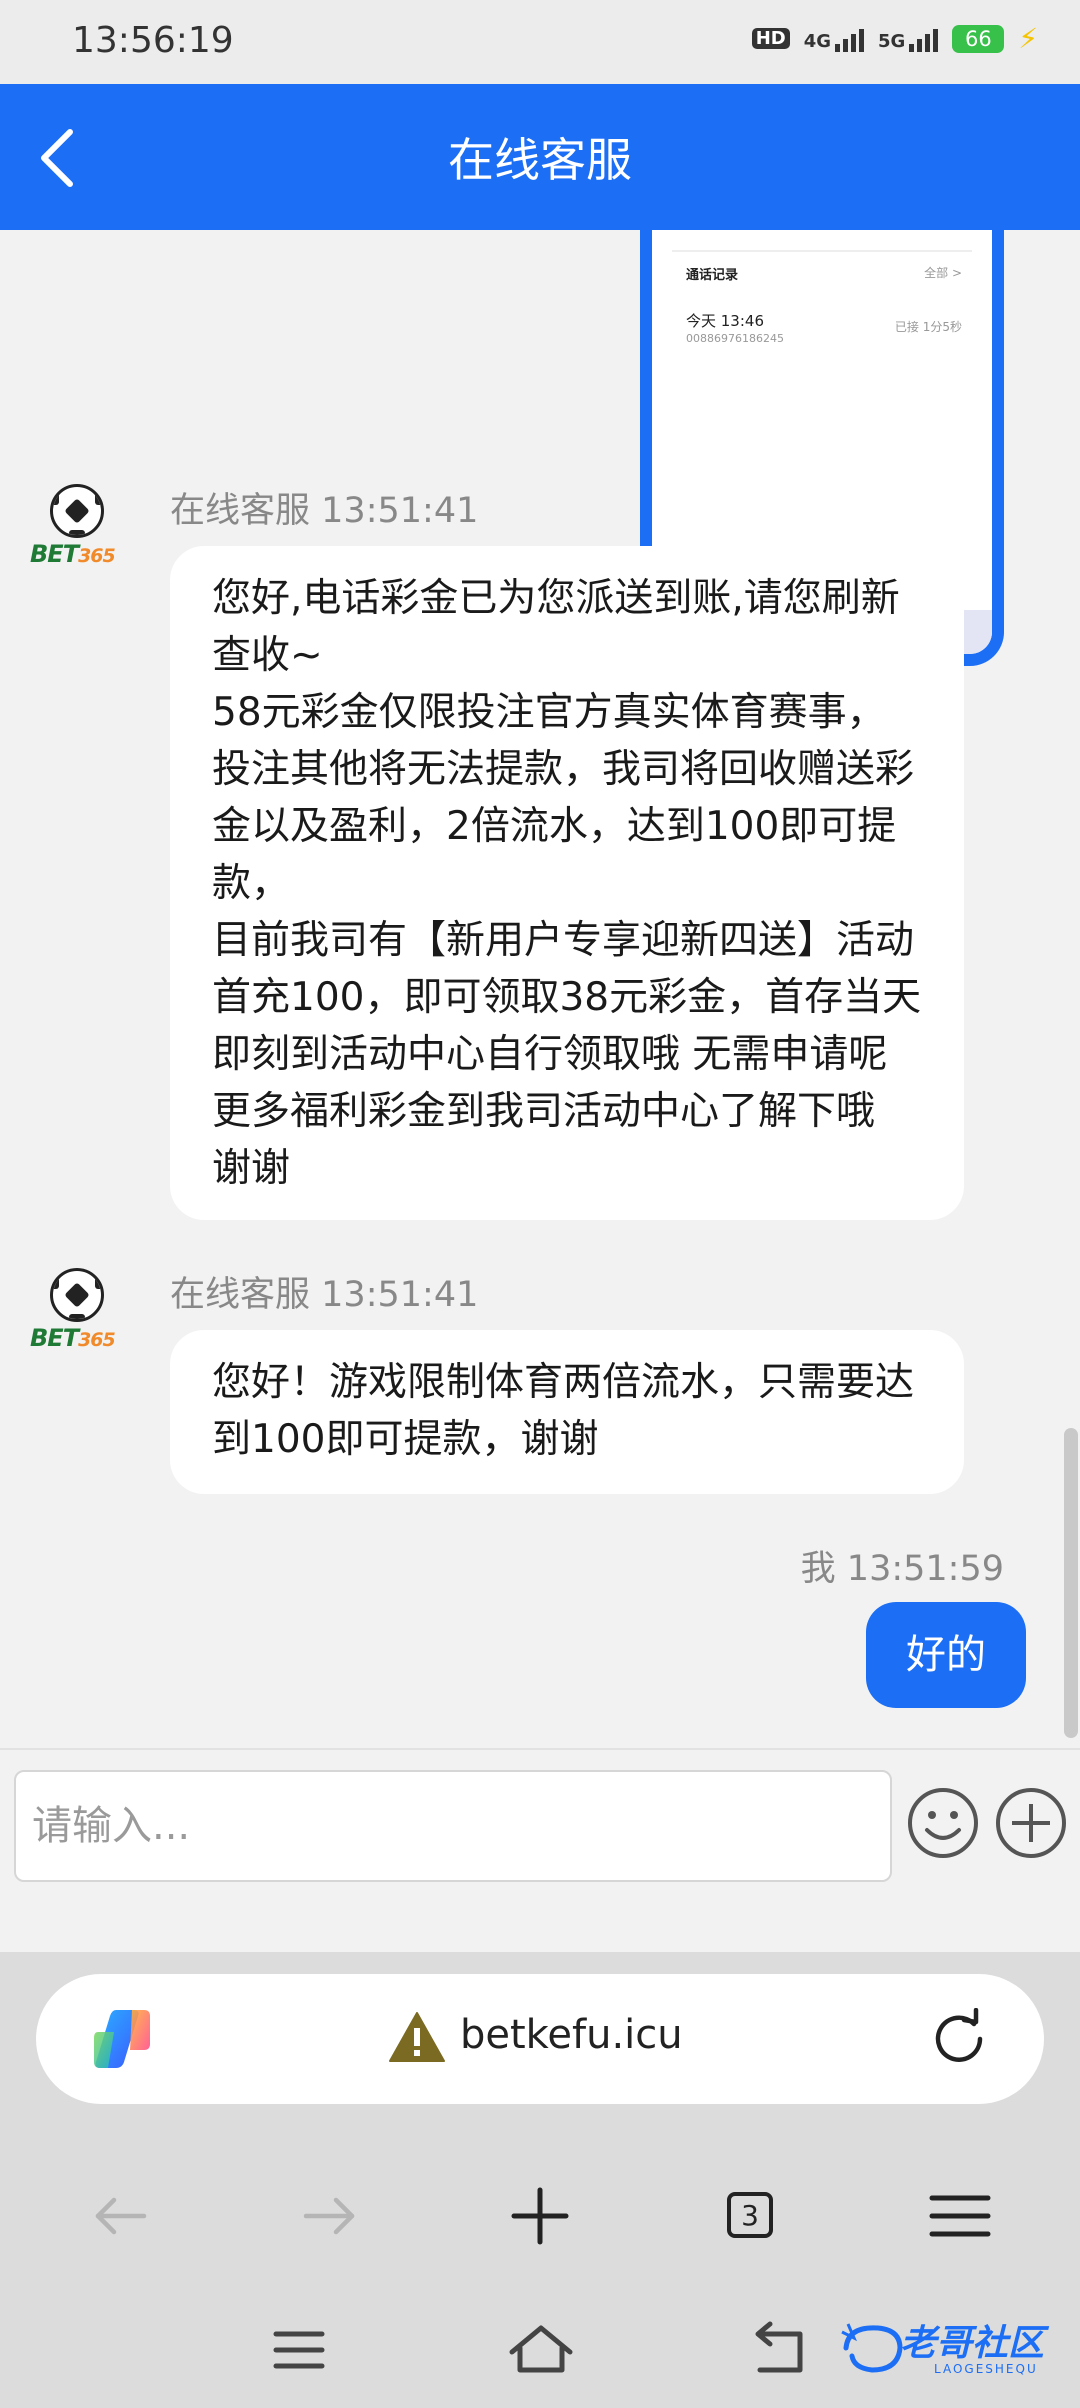 The image size is (1080, 2408). I want to click on chat-scrollbar, so click(1071, 1583).